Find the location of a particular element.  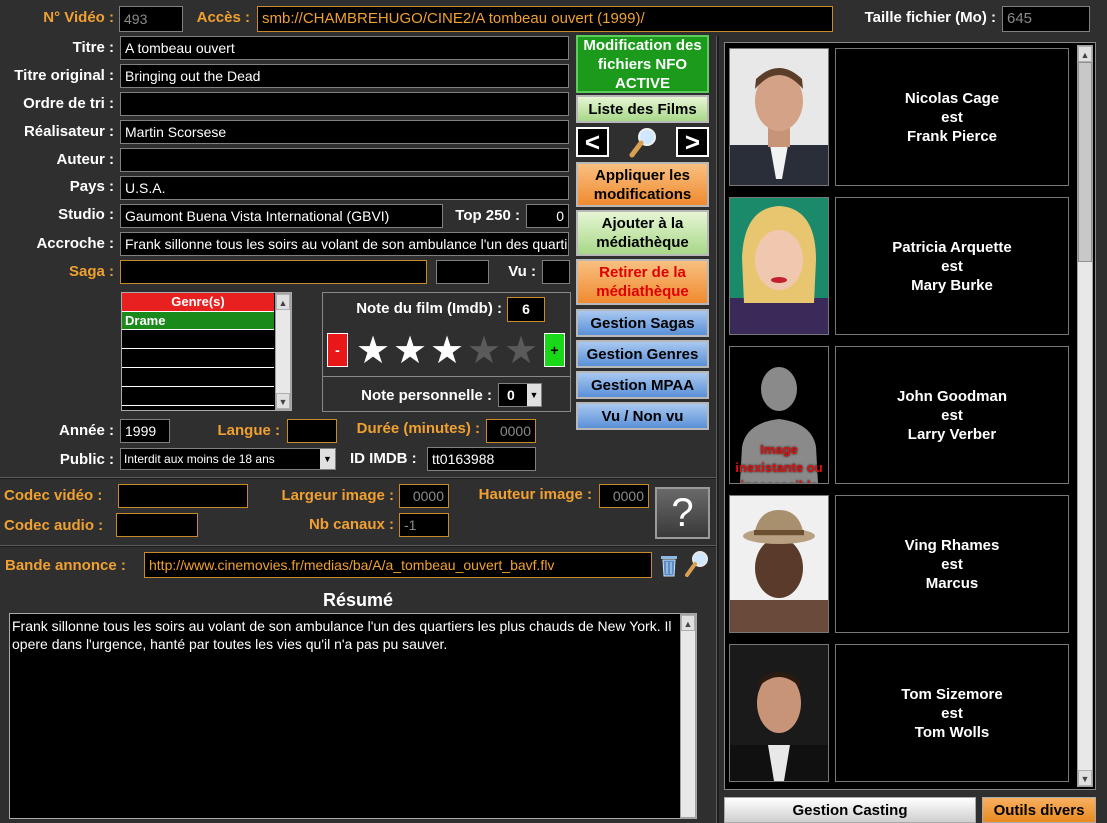

vu-field is located at coordinates (556, 272).